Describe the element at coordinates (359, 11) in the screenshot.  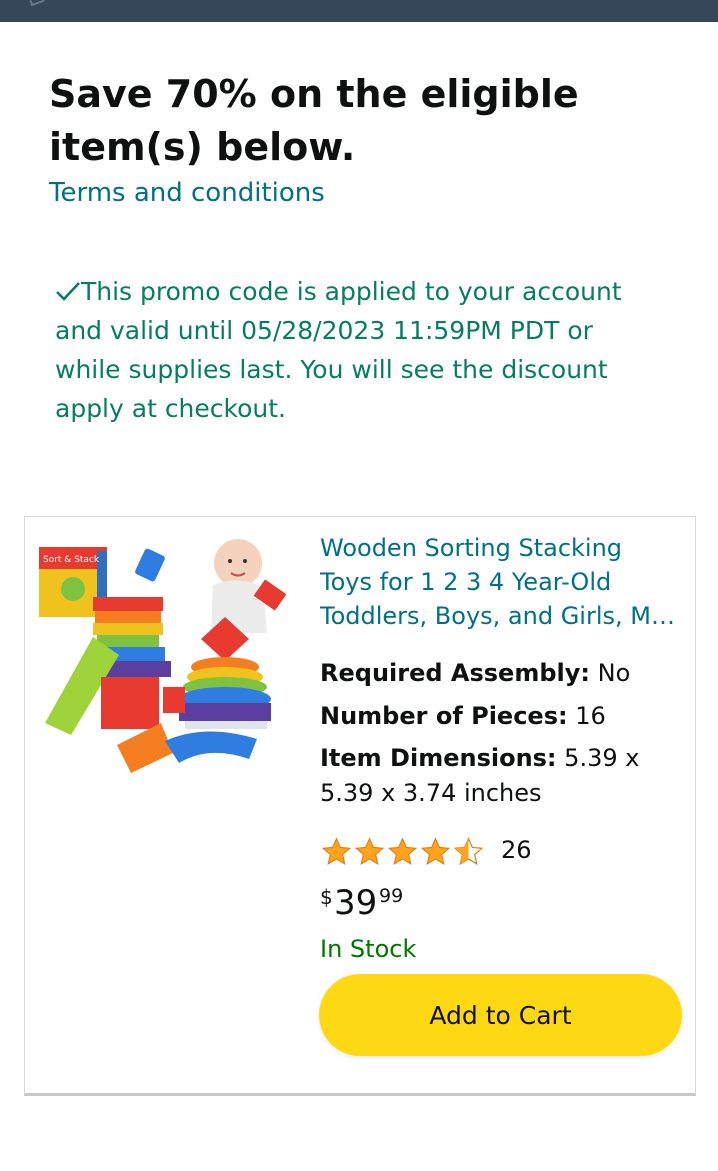
I see `top-app-bar` at that location.